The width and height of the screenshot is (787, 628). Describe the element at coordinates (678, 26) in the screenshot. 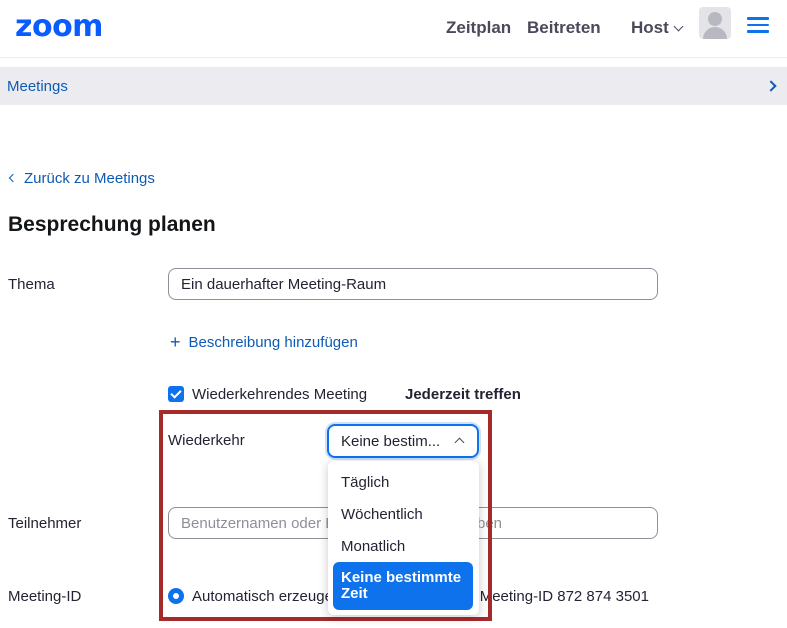

I see `chevron-down-icon` at that location.